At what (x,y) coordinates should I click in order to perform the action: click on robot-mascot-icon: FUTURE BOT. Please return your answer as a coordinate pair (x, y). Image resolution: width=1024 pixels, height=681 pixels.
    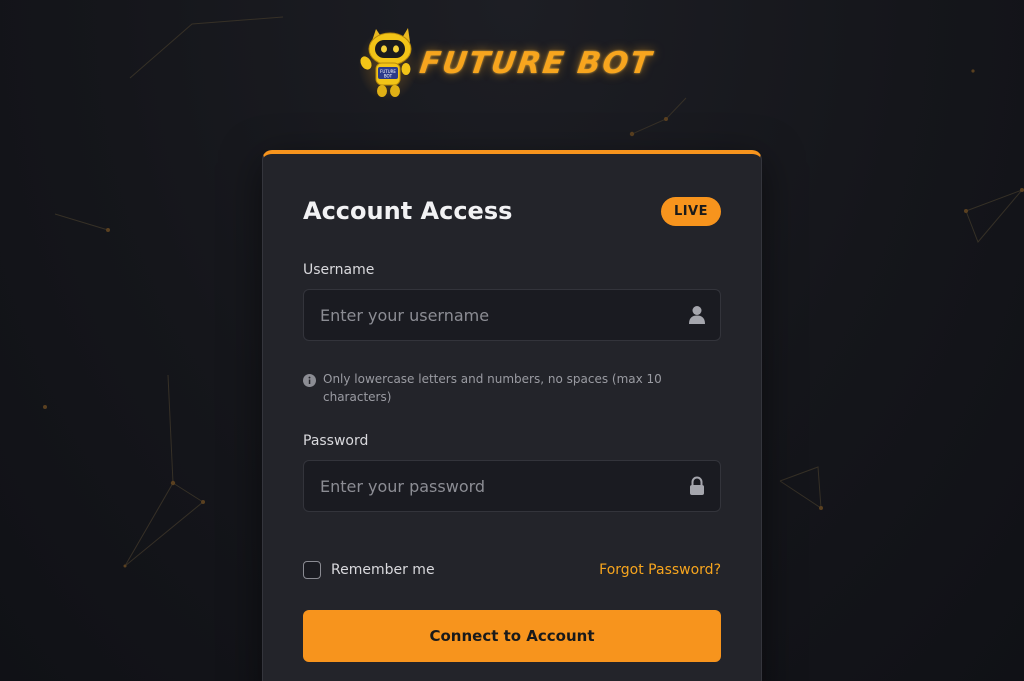
    Looking at the image, I should click on (388, 63).